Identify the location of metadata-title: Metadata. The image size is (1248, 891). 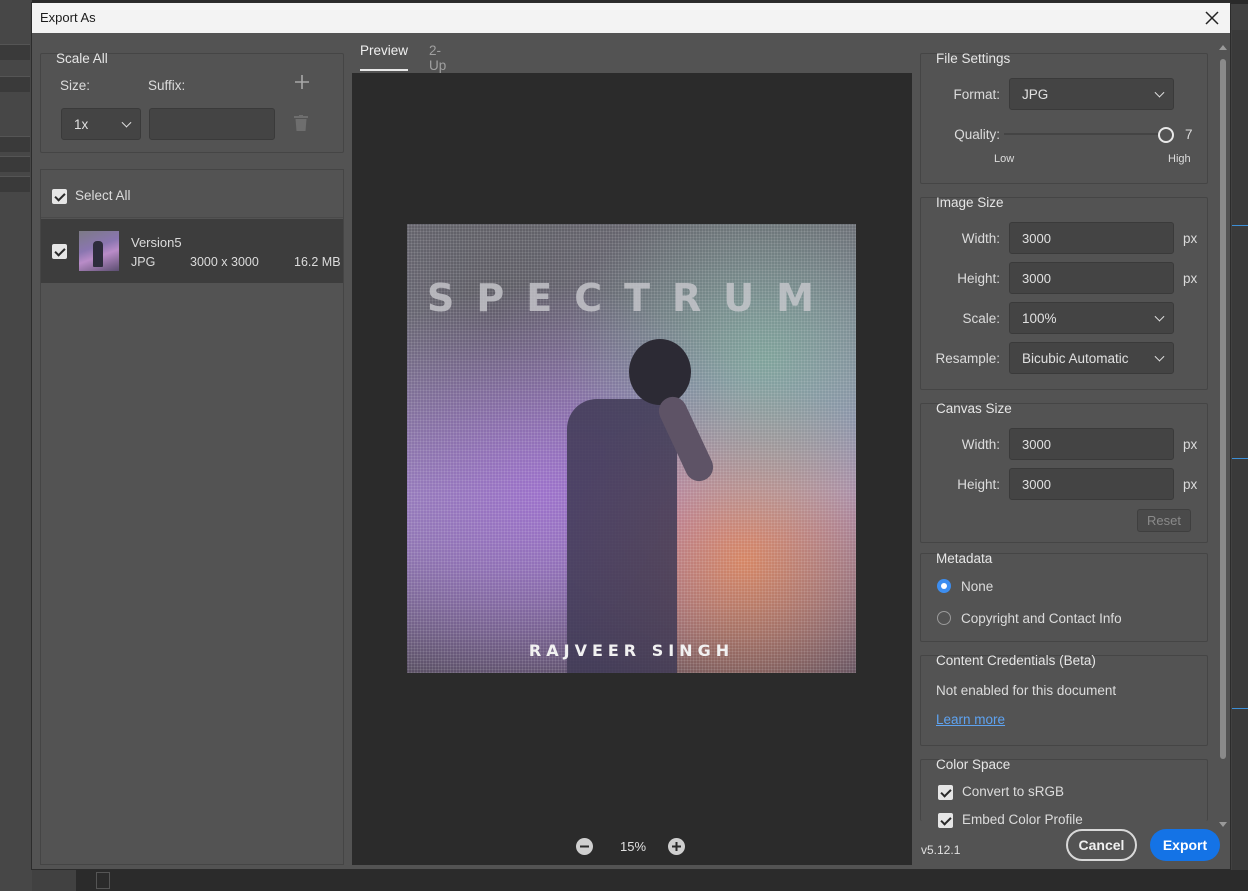
(964, 558).